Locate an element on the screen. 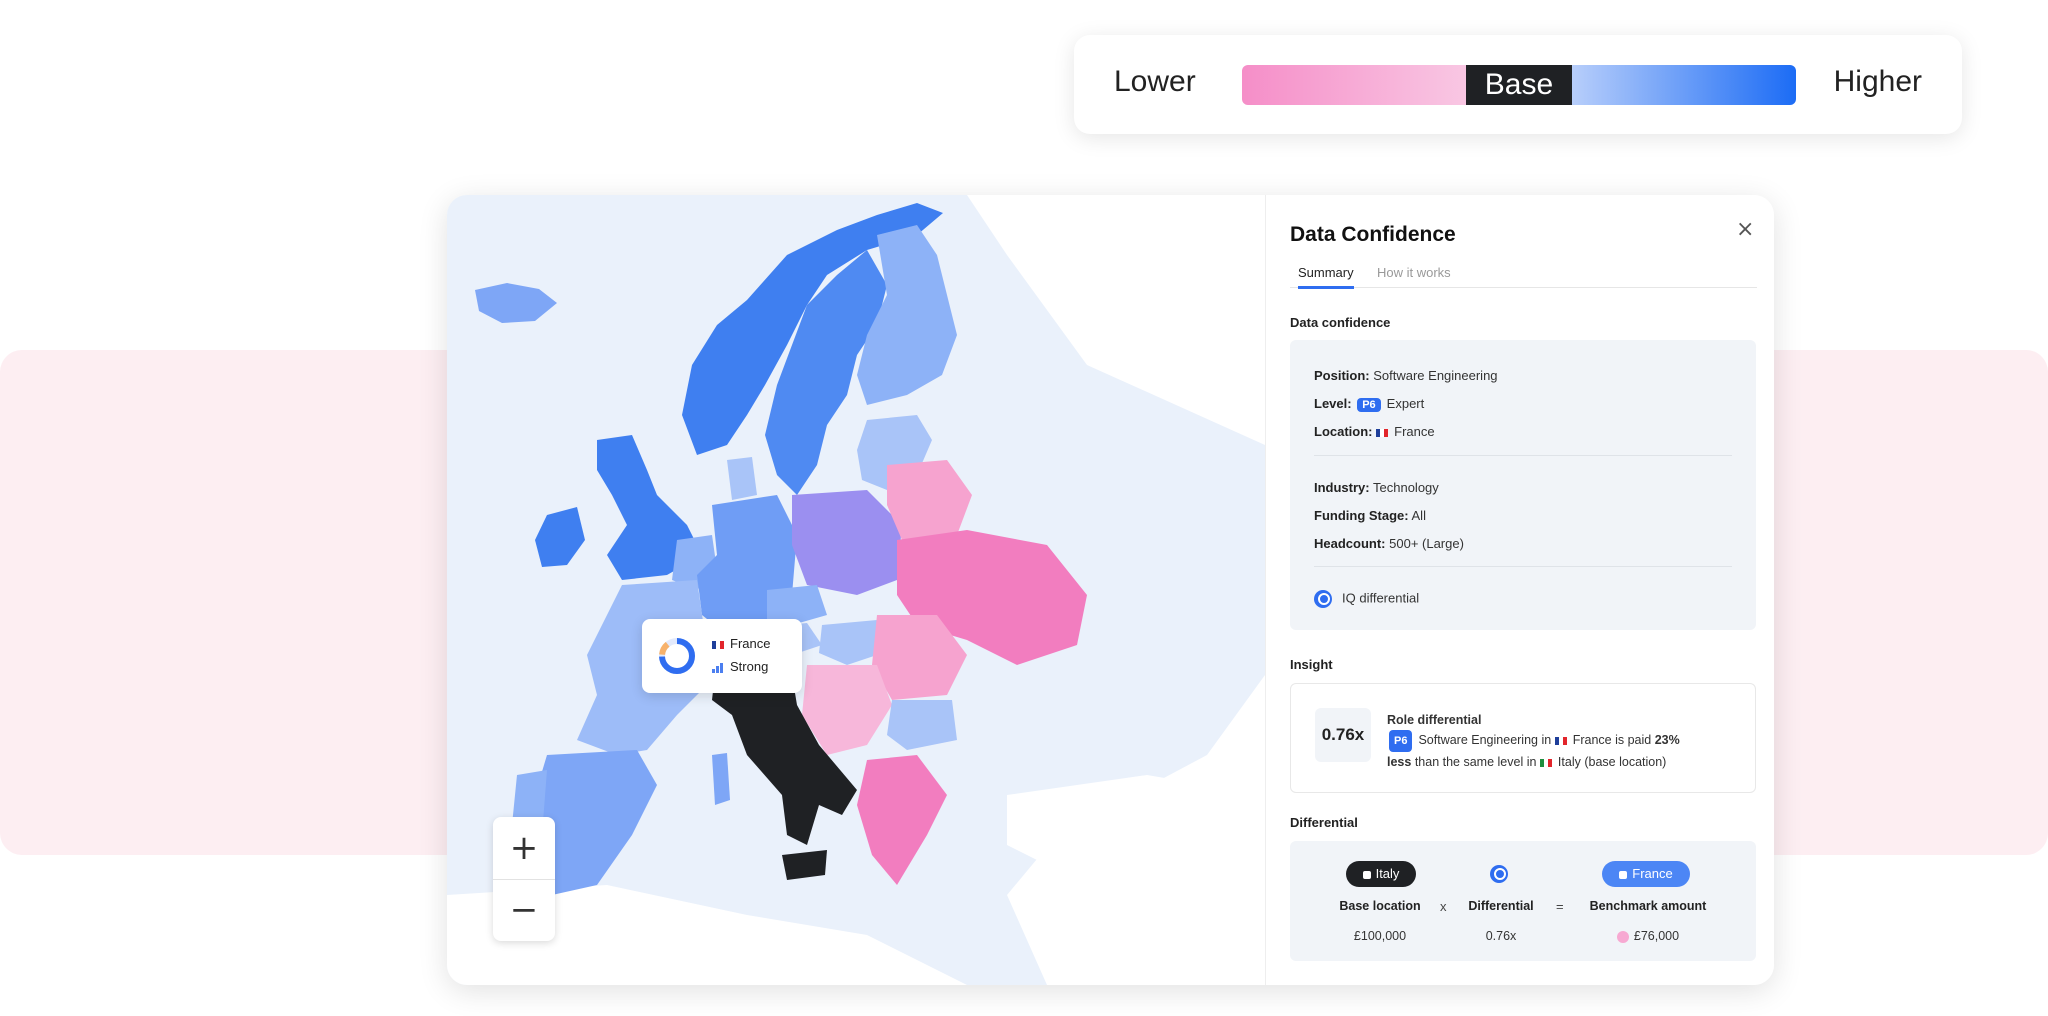 The image size is (2048, 1016). legend-base-label: Base is located at coordinates (1519, 85).